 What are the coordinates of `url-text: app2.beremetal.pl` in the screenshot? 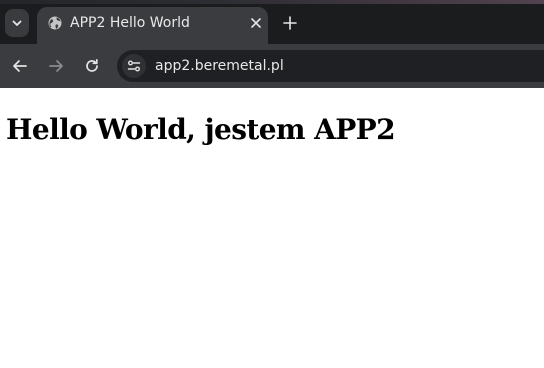 It's located at (219, 66).